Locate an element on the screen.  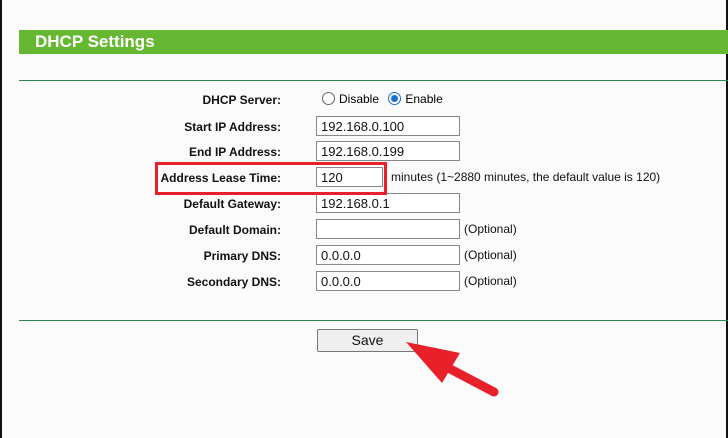
arrow-annotation-icon is located at coordinates (452, 369).